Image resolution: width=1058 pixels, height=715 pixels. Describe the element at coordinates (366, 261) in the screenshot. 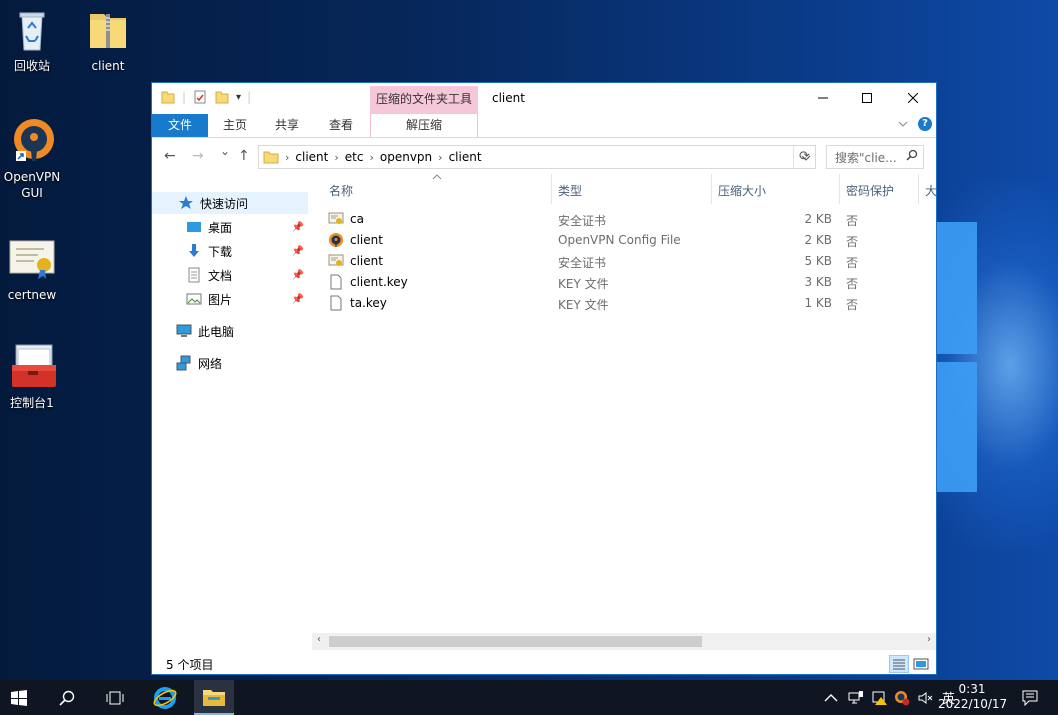

I see `file-name: client` at that location.